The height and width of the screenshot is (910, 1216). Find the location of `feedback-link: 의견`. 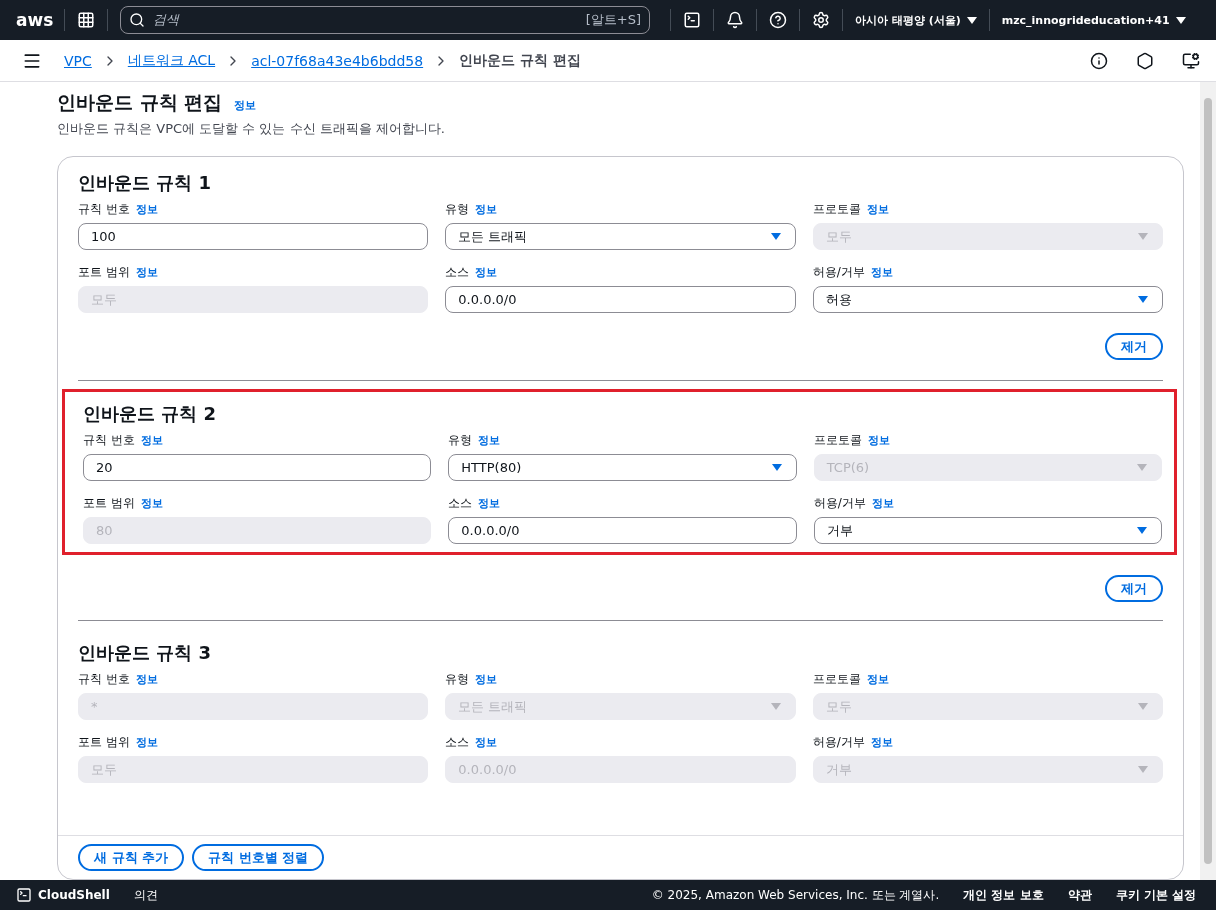

feedback-link: 의견 is located at coordinates (145, 895).